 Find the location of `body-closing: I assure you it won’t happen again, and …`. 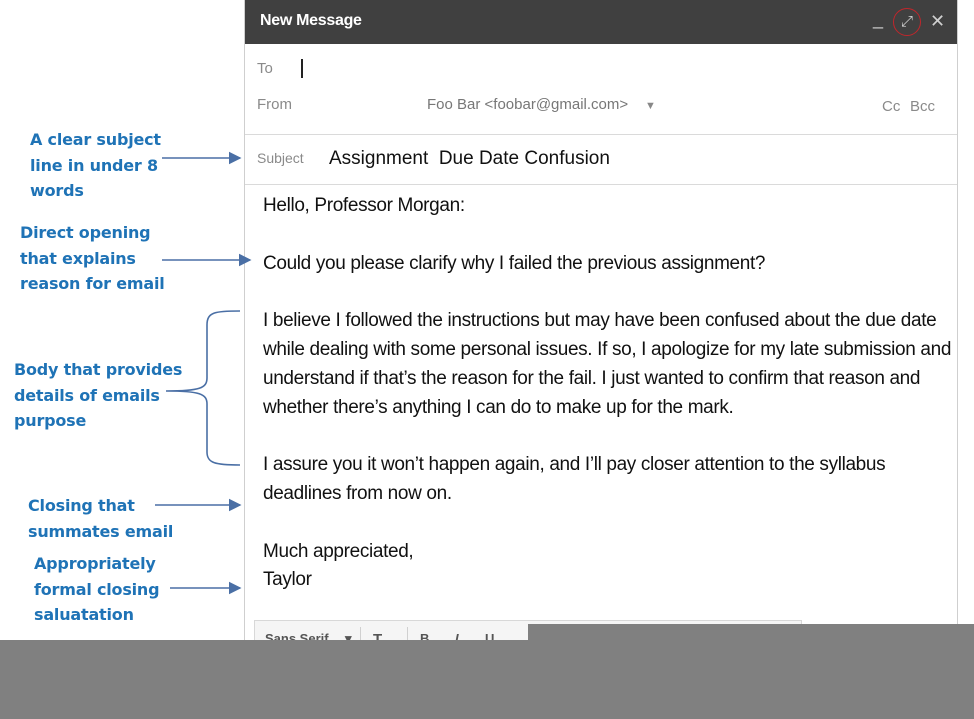

body-closing: I assure you it won’t happen again, and … is located at coordinates (574, 479).